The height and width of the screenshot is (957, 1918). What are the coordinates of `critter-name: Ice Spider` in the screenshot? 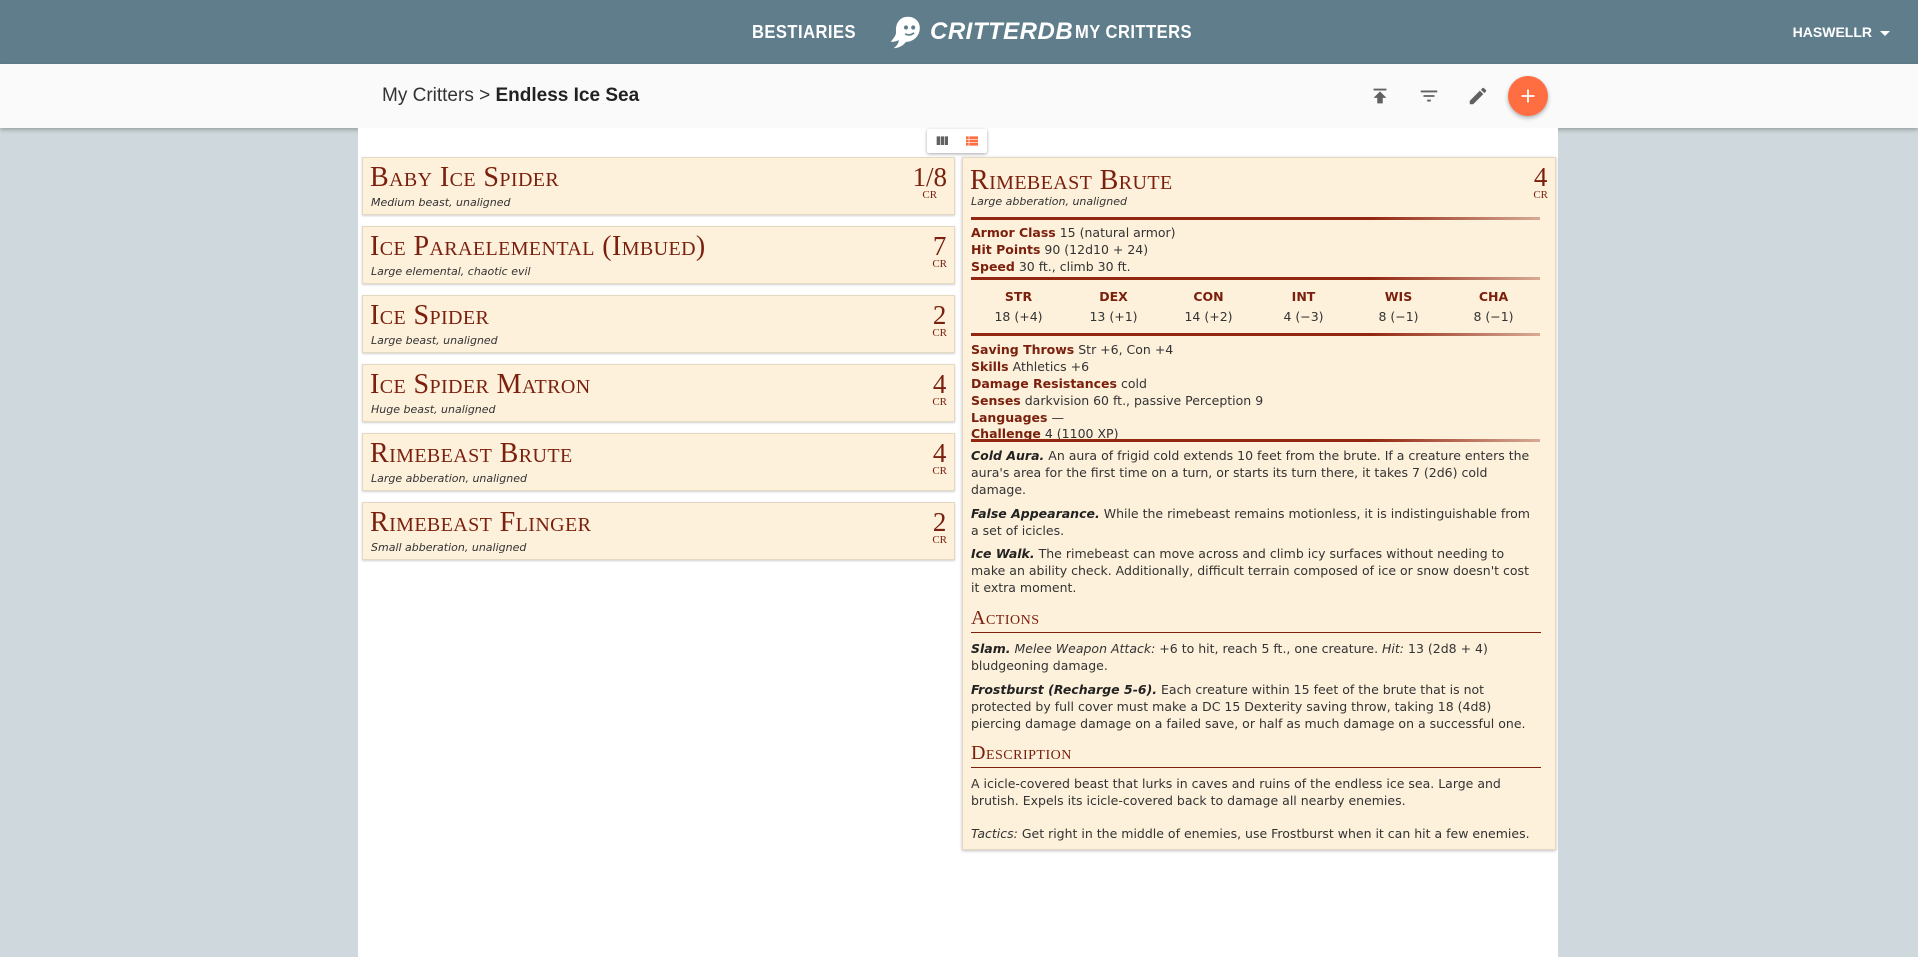 It's located at (430, 315).